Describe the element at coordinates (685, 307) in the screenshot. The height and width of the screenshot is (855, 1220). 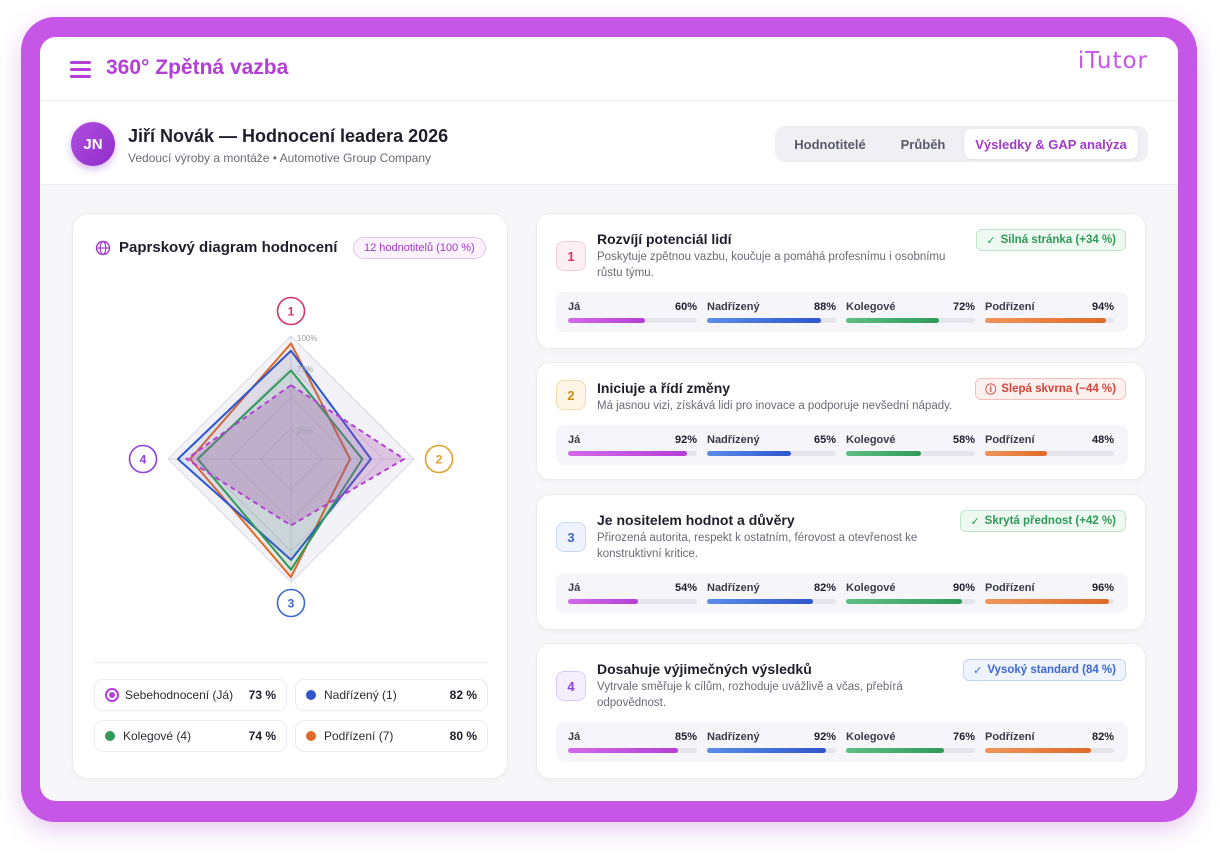
I see `score-value: 60%` at that location.